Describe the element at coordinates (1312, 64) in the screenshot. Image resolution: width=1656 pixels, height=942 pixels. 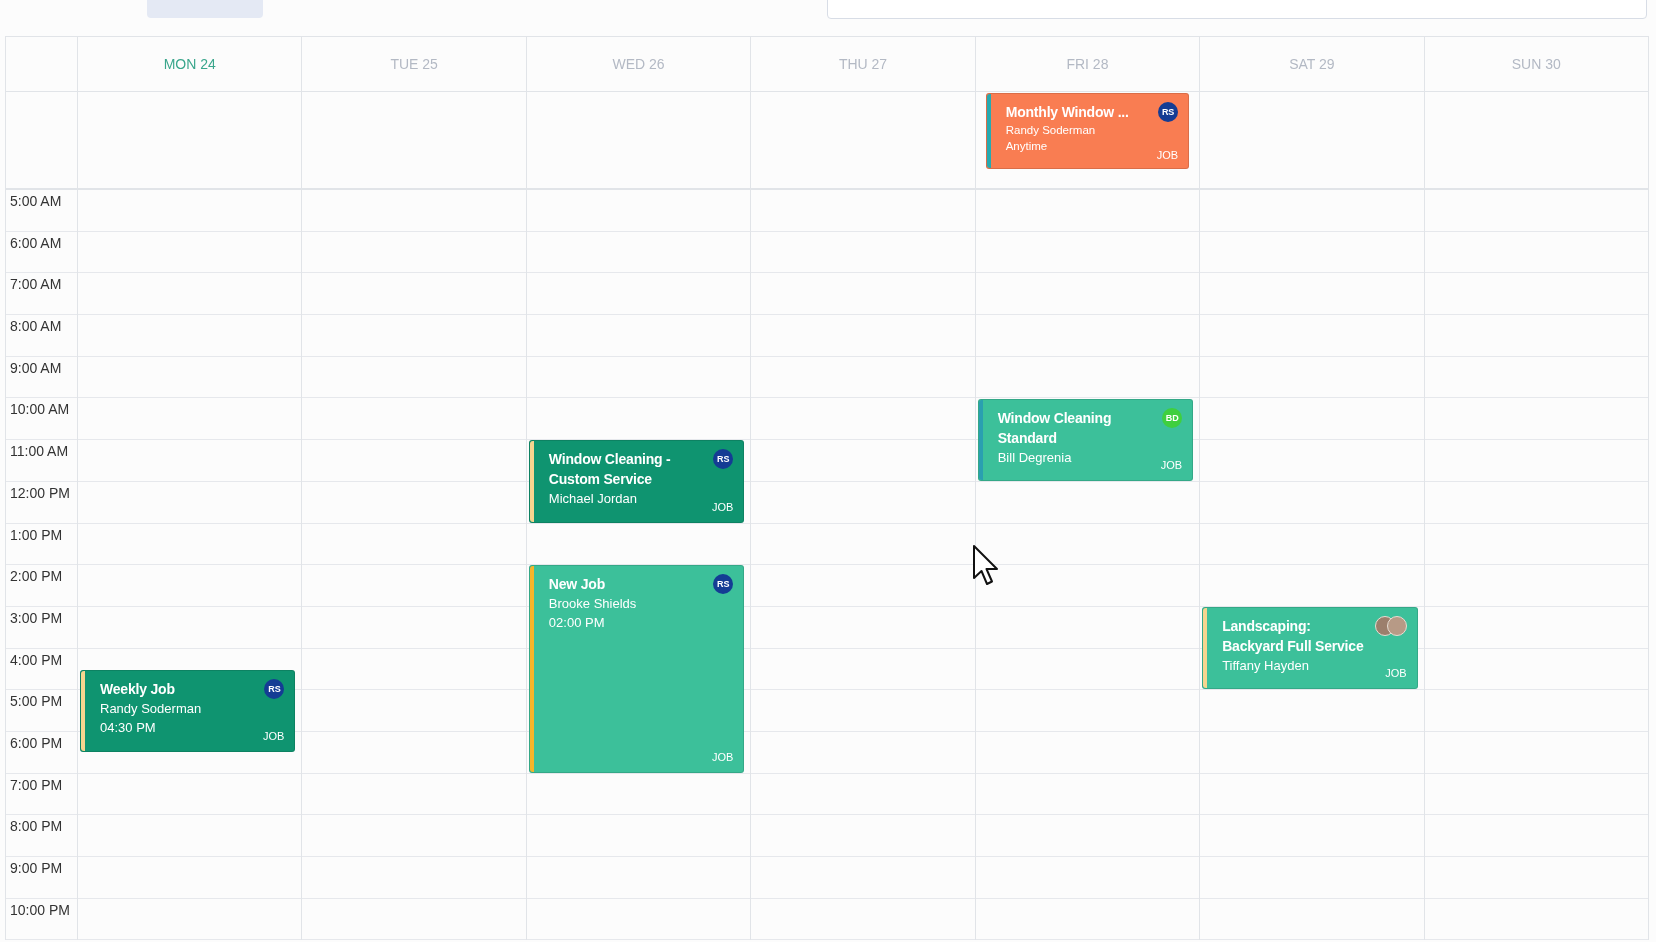
I see `day-header: SAT 29` at that location.